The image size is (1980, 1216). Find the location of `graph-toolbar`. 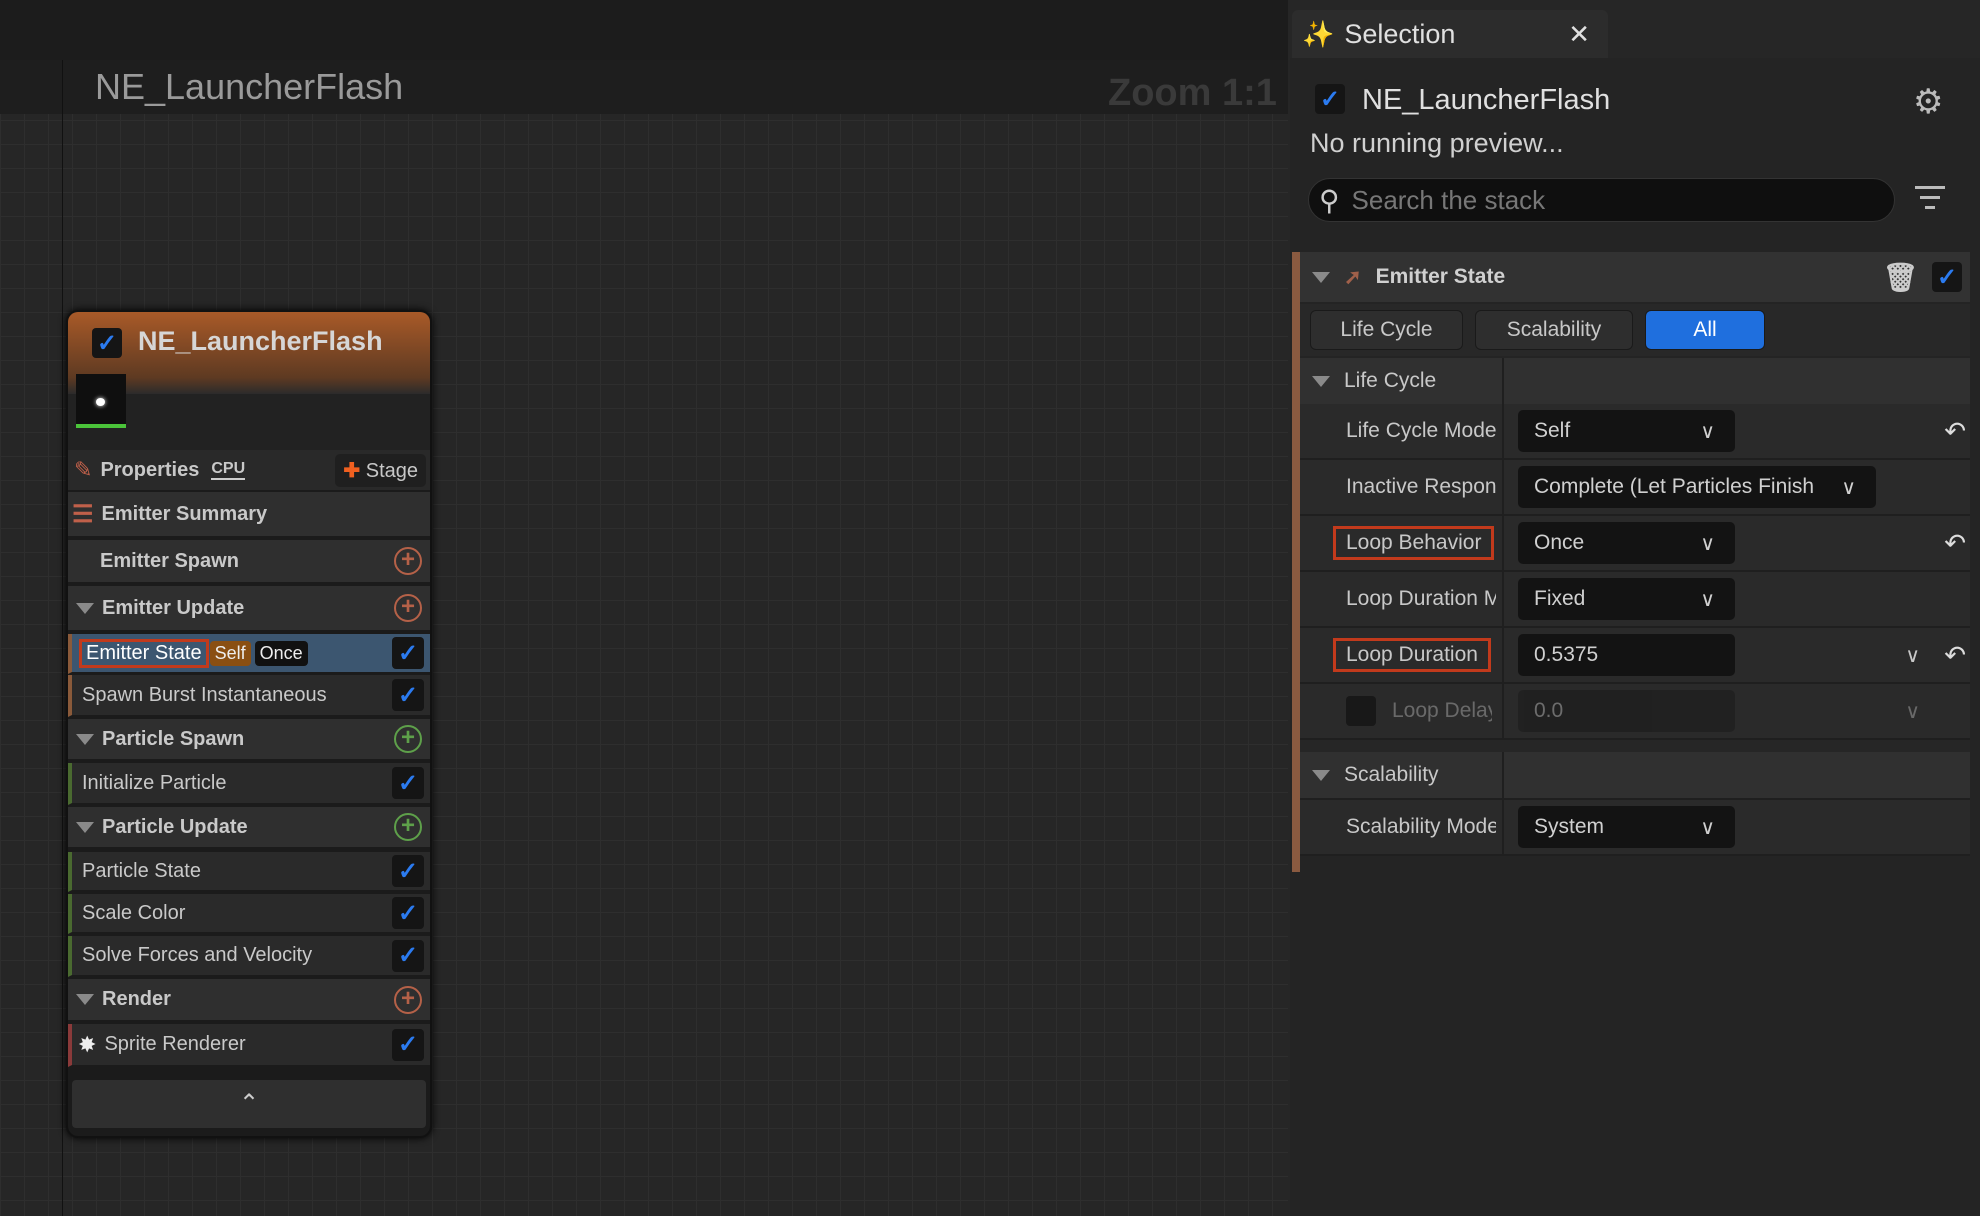

graph-toolbar is located at coordinates (644, 30).